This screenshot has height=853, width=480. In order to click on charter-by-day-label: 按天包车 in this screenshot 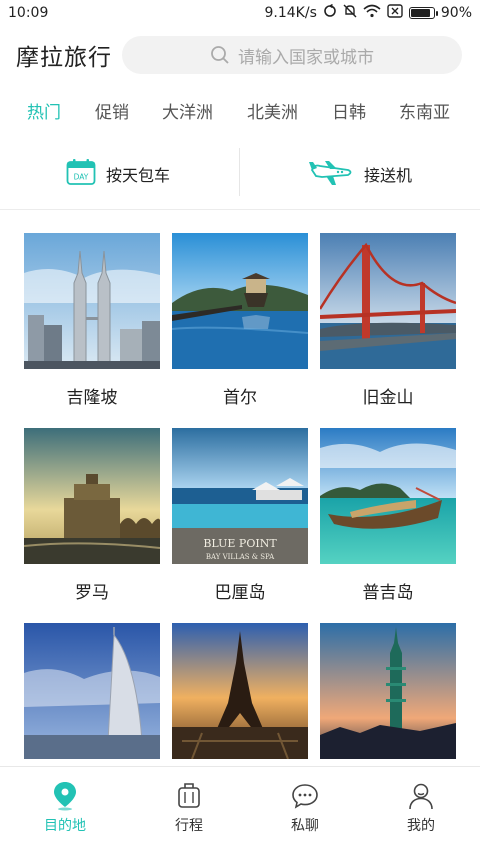, I will do `click(138, 175)`.